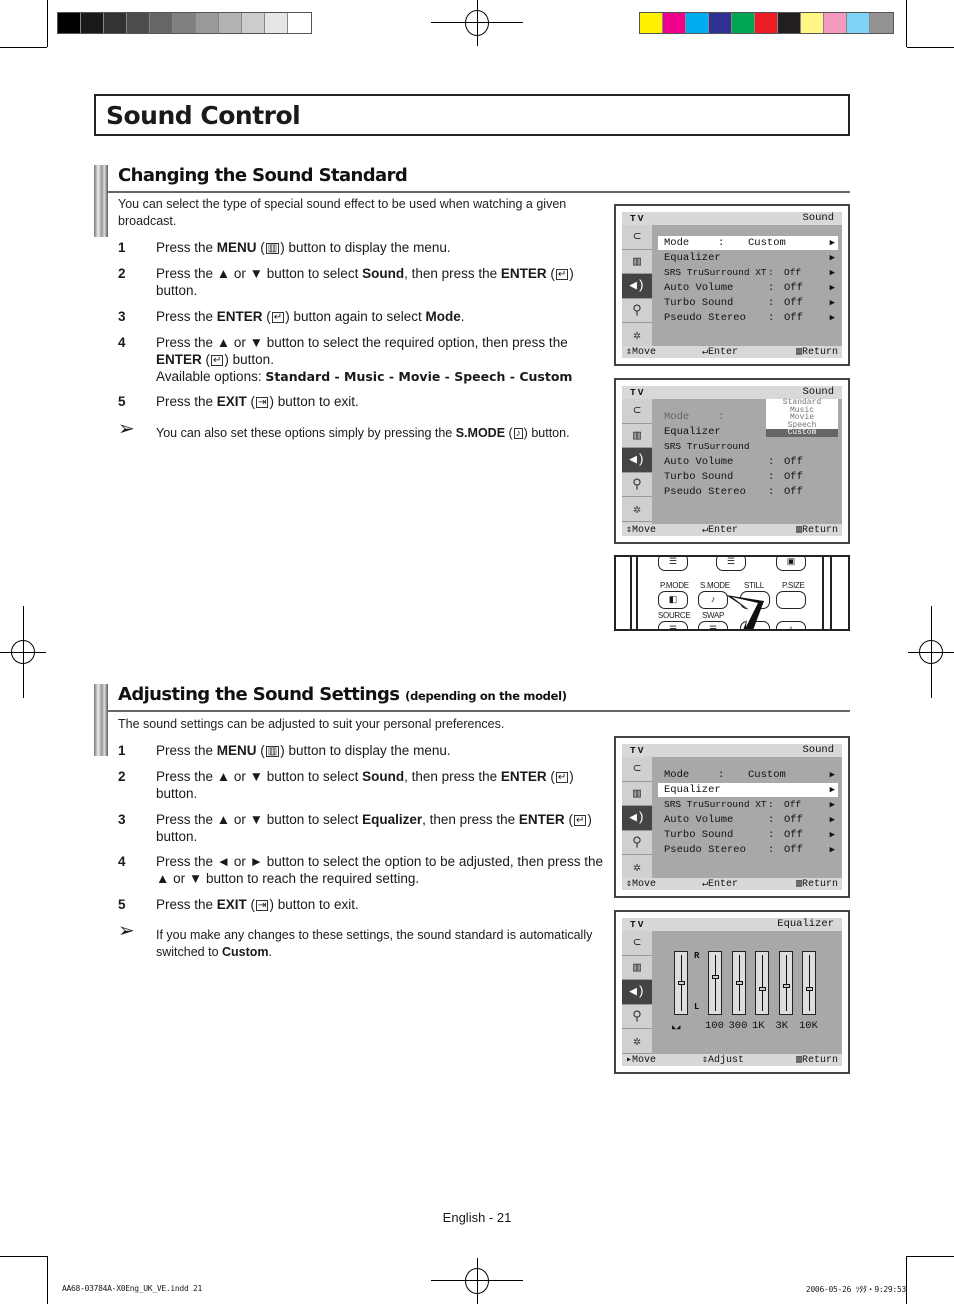  I want to click on step-number: 3, so click(122, 316).